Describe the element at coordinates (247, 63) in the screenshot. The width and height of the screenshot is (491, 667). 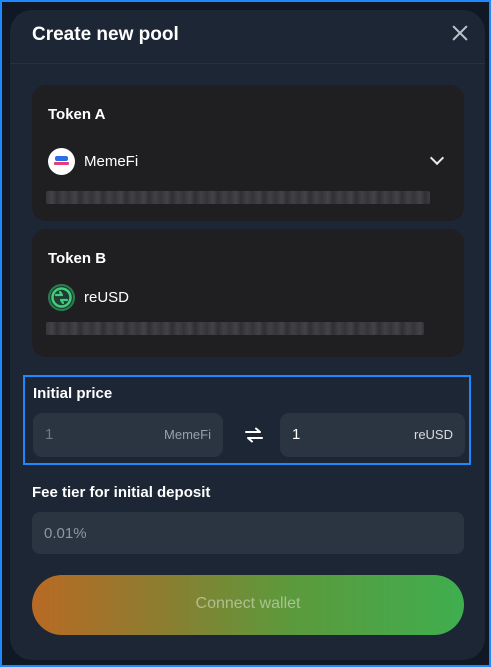
I see `header-divider` at that location.